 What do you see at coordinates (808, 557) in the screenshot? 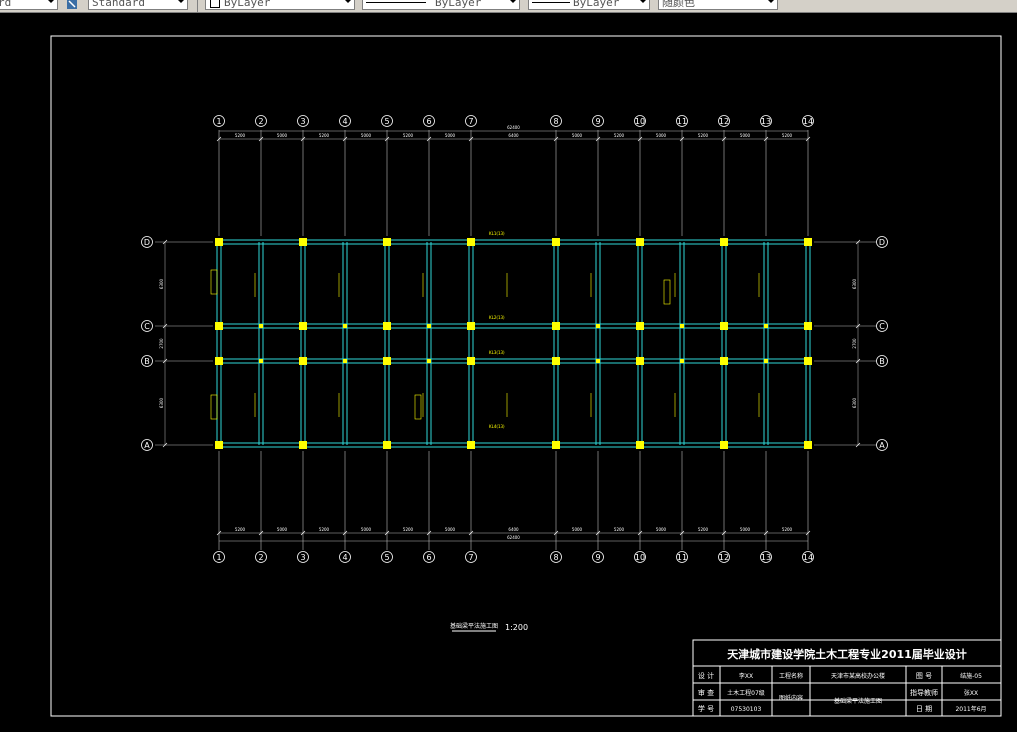
I see `axis-number: 14` at bounding box center [808, 557].